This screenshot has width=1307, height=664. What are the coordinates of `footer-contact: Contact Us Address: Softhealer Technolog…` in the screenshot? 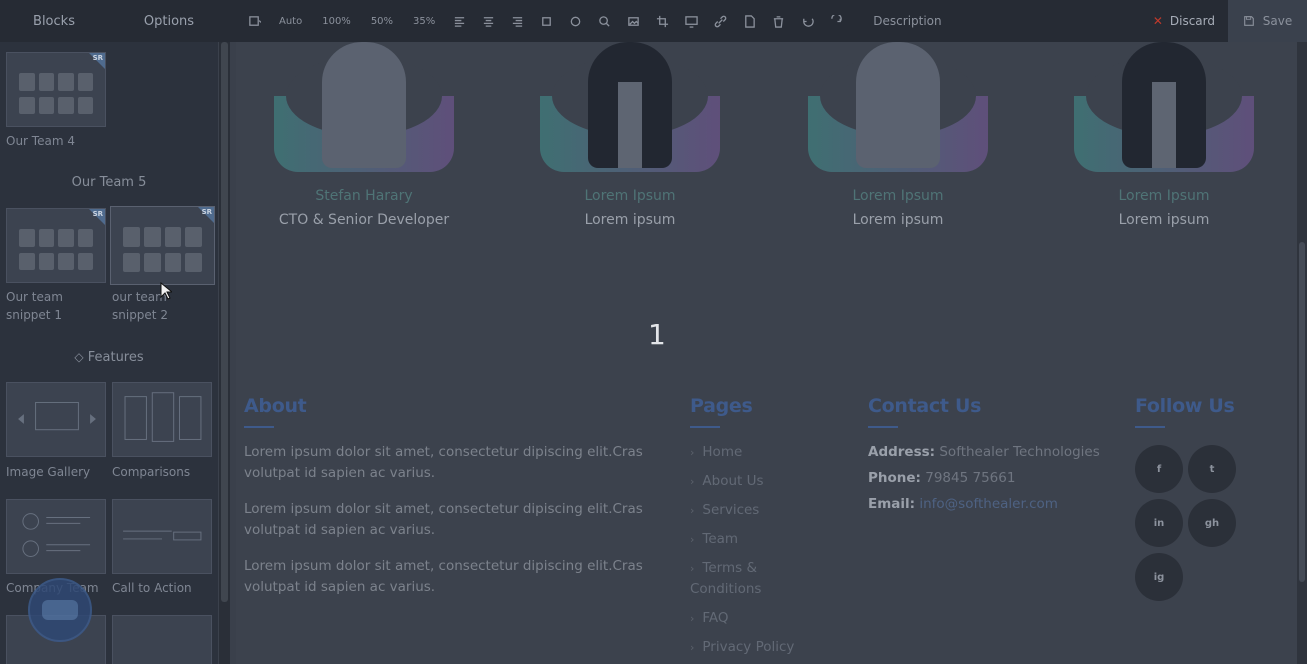 It's located at (998, 457).